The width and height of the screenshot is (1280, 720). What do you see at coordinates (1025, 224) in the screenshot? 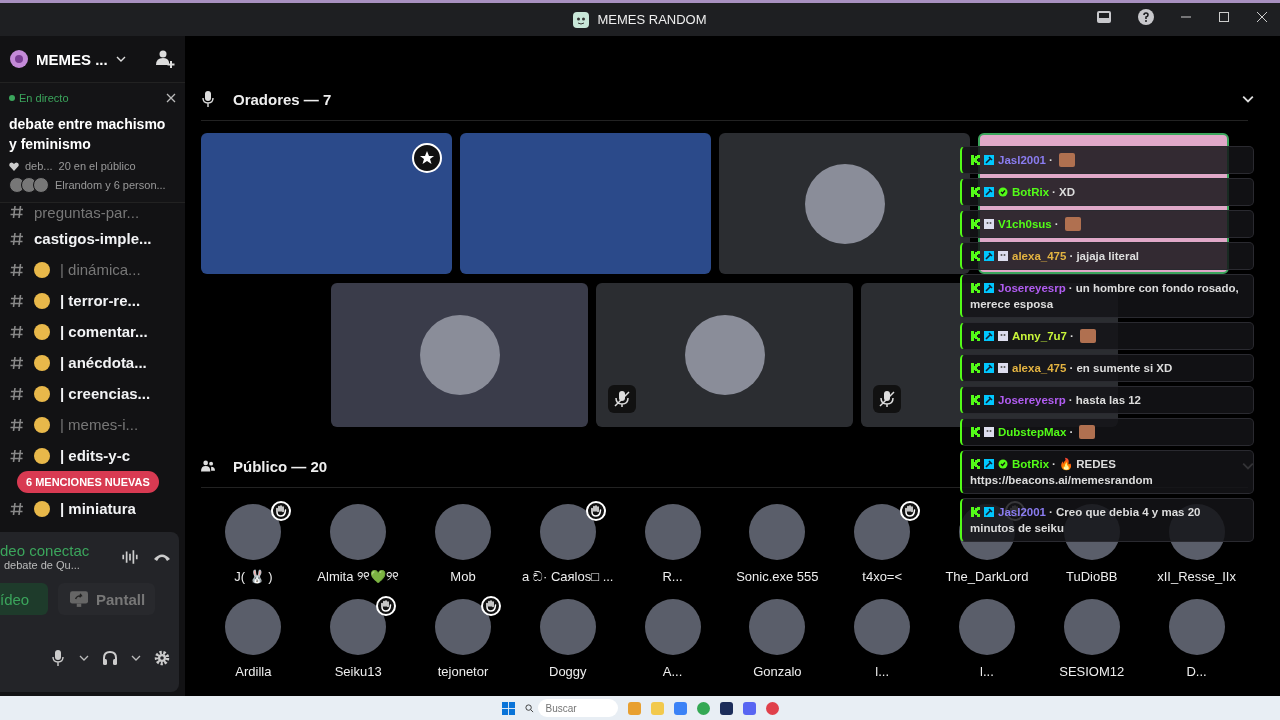
I see `chat-username: V1ch0sus` at bounding box center [1025, 224].